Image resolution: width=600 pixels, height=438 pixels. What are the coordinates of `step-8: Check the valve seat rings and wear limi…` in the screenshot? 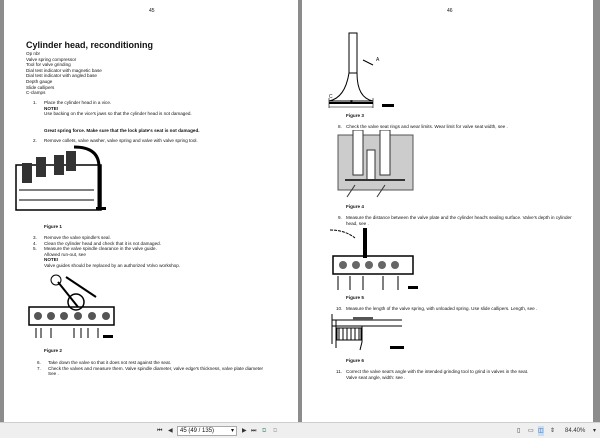 It's located at (427, 126).